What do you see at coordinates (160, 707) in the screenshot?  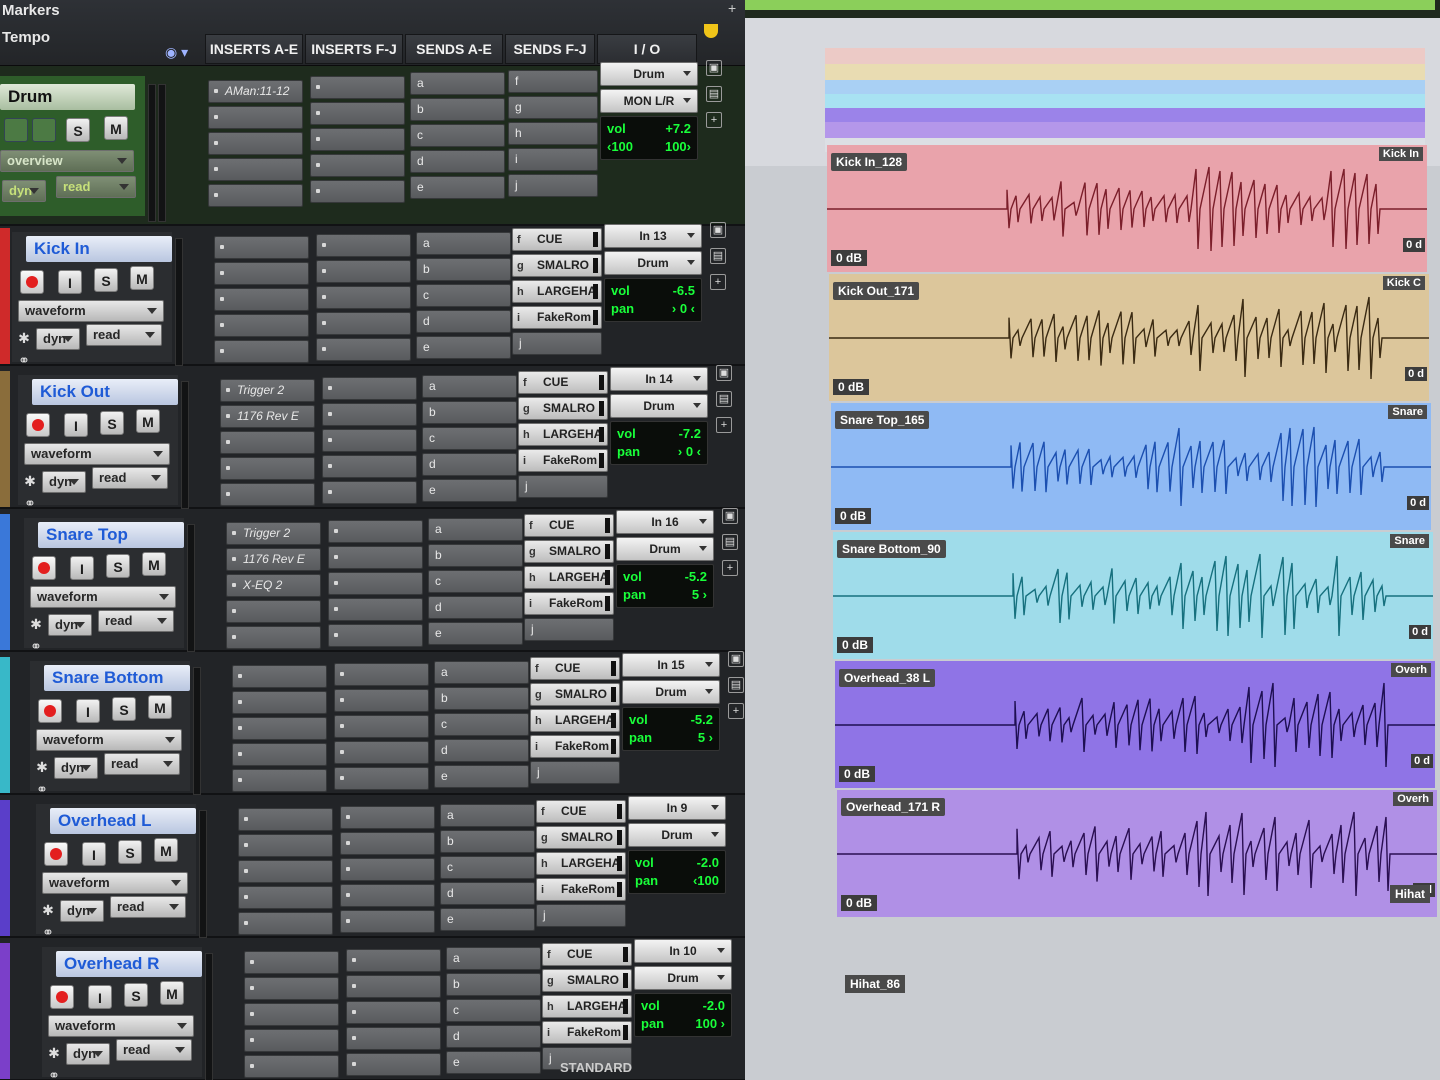 I see `mute-button: M` at bounding box center [160, 707].